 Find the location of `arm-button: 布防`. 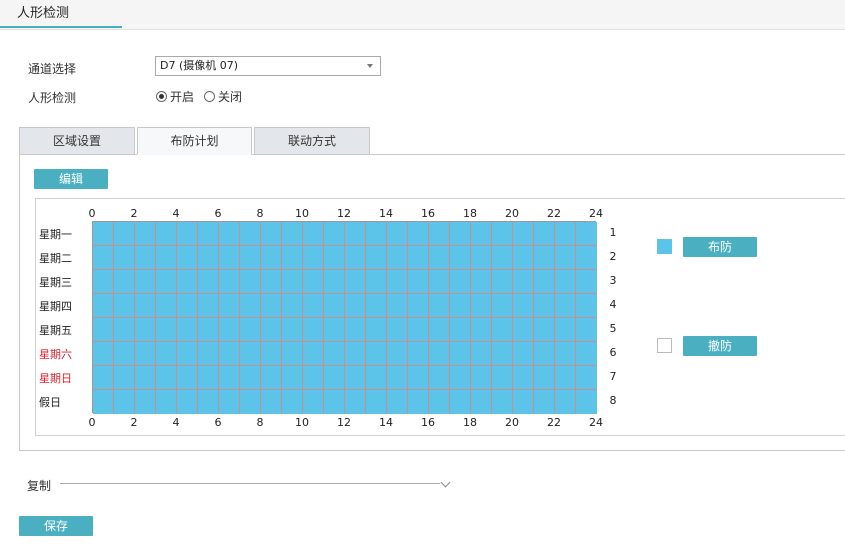

arm-button: 布防 is located at coordinates (720, 247).